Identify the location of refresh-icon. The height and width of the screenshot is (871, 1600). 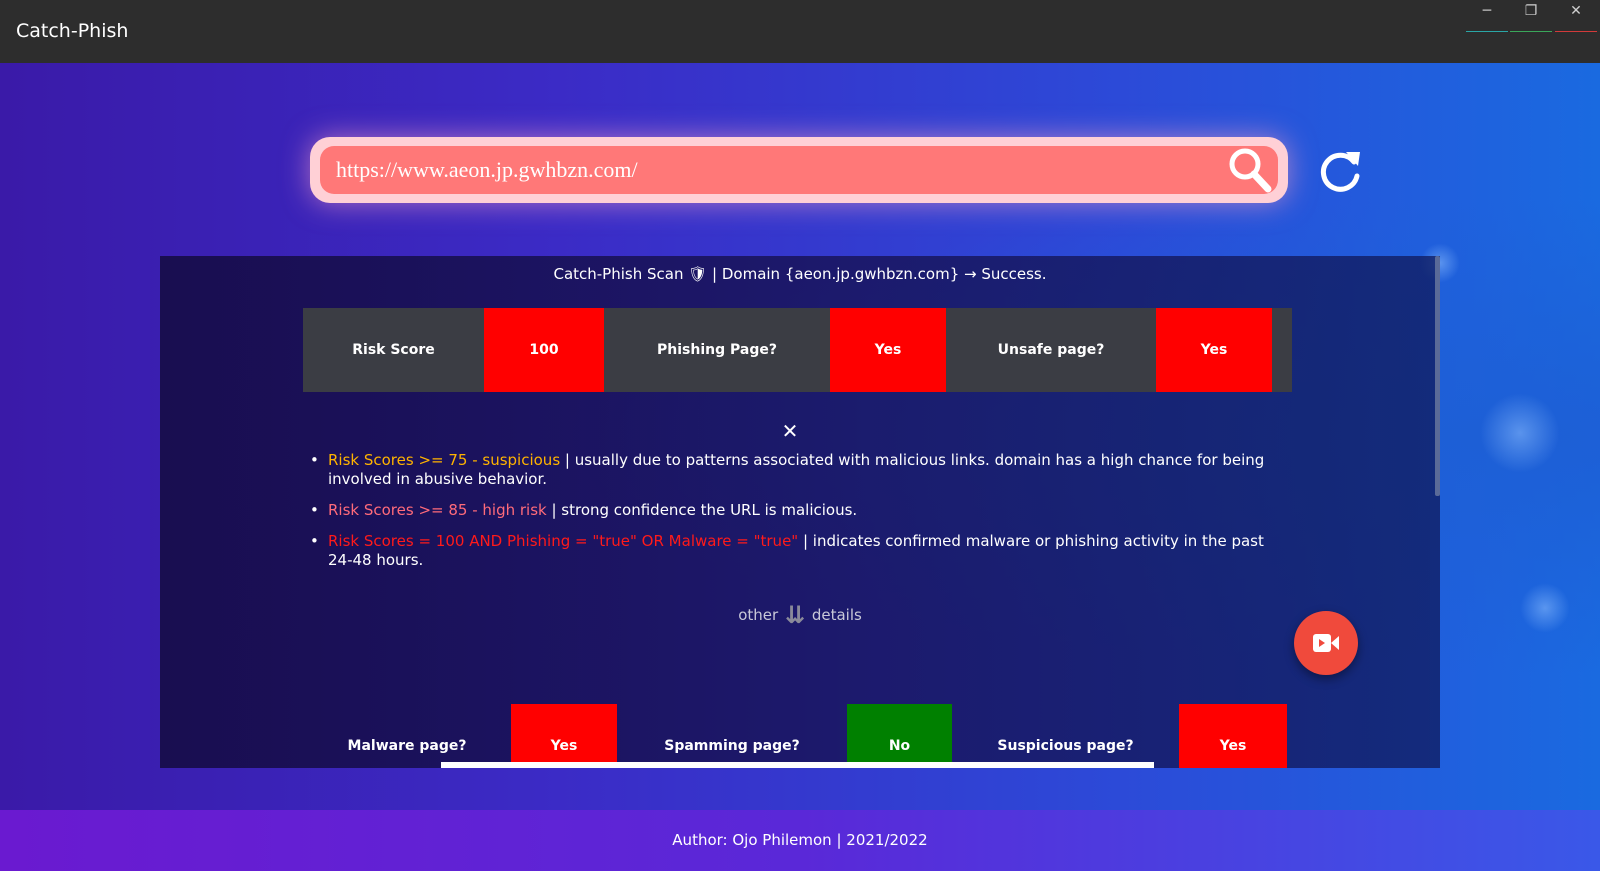
(1341, 171).